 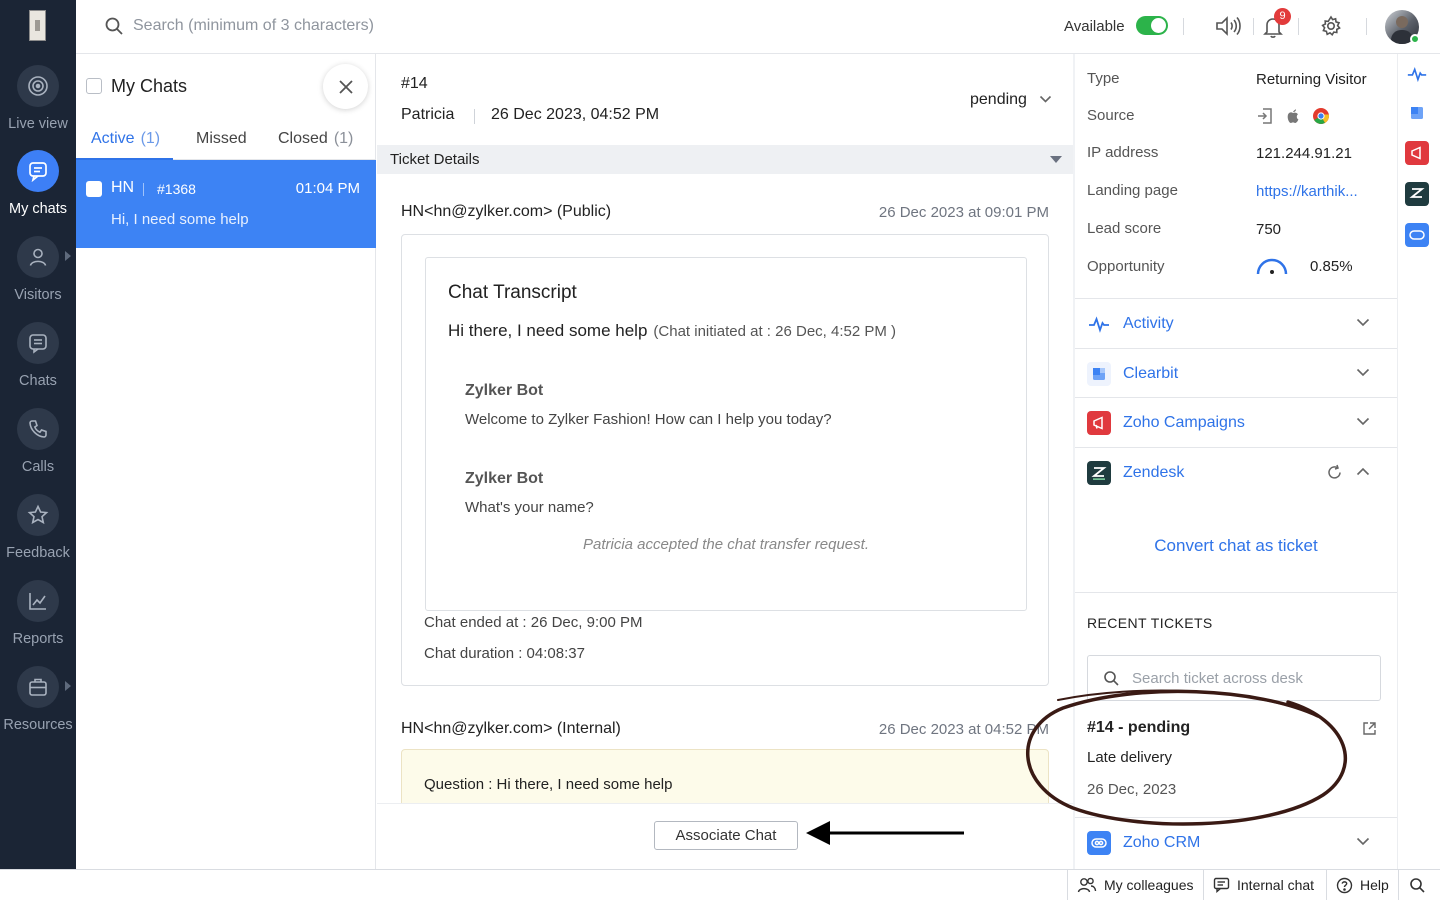 What do you see at coordinates (113, 138) in the screenshot?
I see `tab-label: Active` at bounding box center [113, 138].